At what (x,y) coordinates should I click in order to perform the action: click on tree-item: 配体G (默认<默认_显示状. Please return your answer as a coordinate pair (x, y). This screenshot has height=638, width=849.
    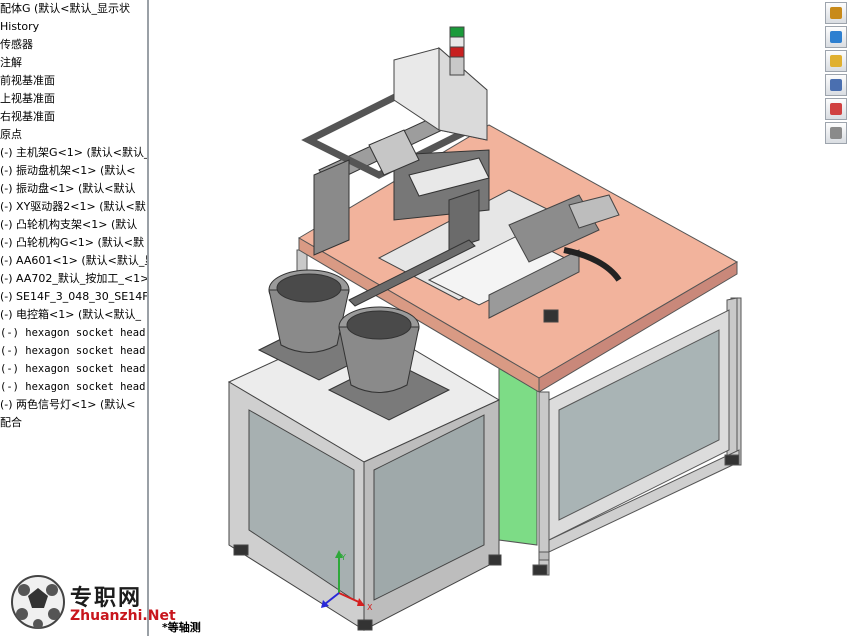
    Looking at the image, I should click on (73, 9).